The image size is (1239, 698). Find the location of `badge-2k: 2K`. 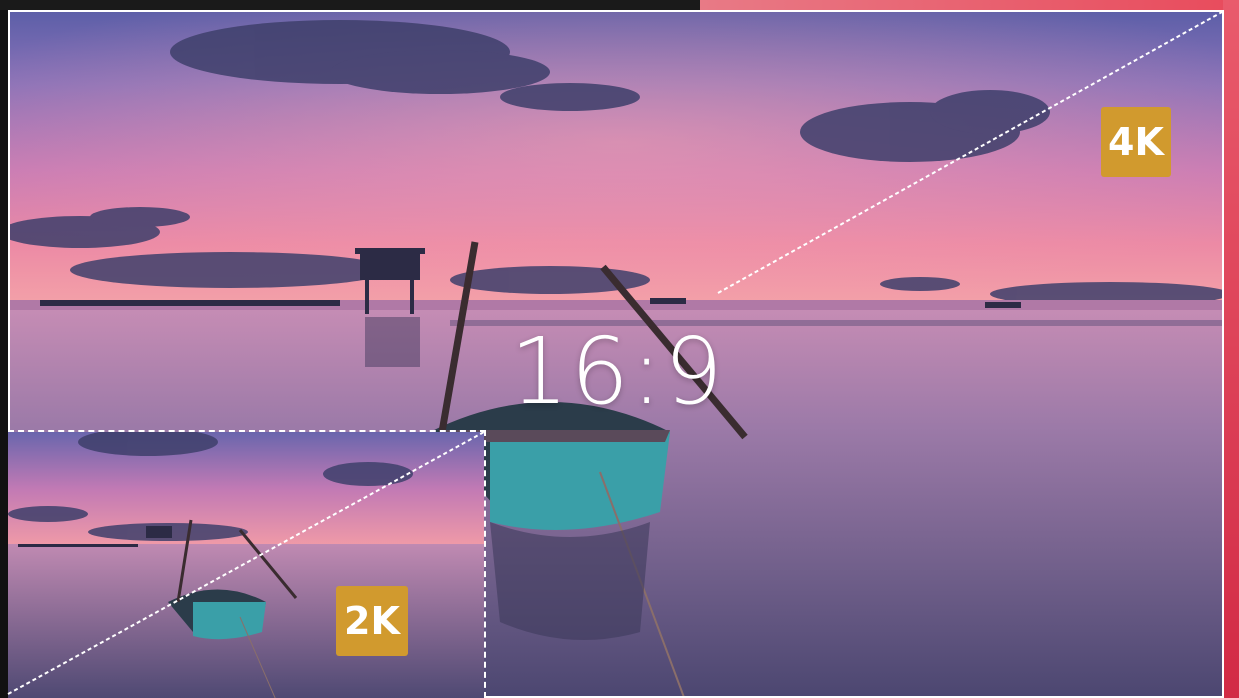

badge-2k: 2K is located at coordinates (372, 621).